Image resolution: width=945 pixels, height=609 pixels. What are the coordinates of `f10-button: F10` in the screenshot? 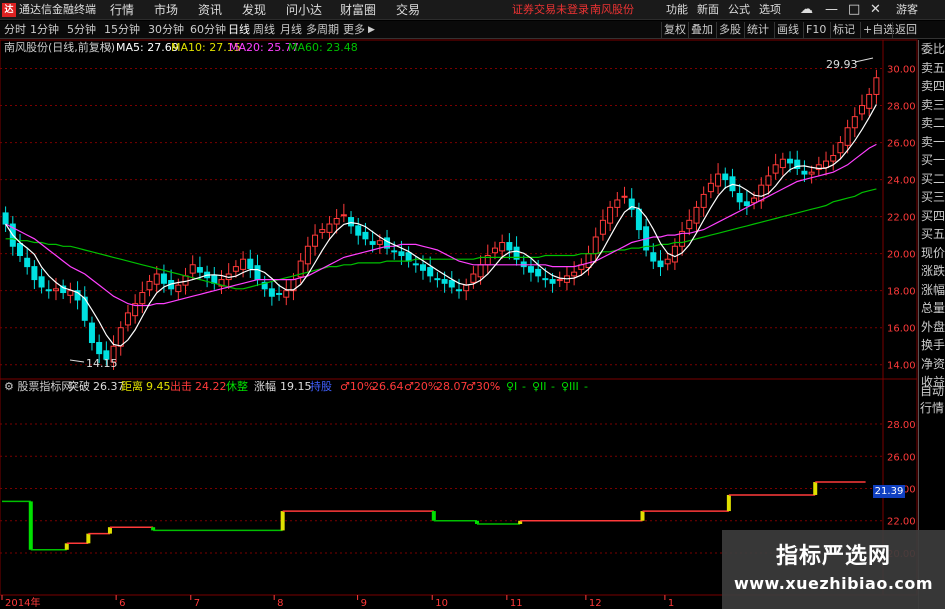 It's located at (815, 30).